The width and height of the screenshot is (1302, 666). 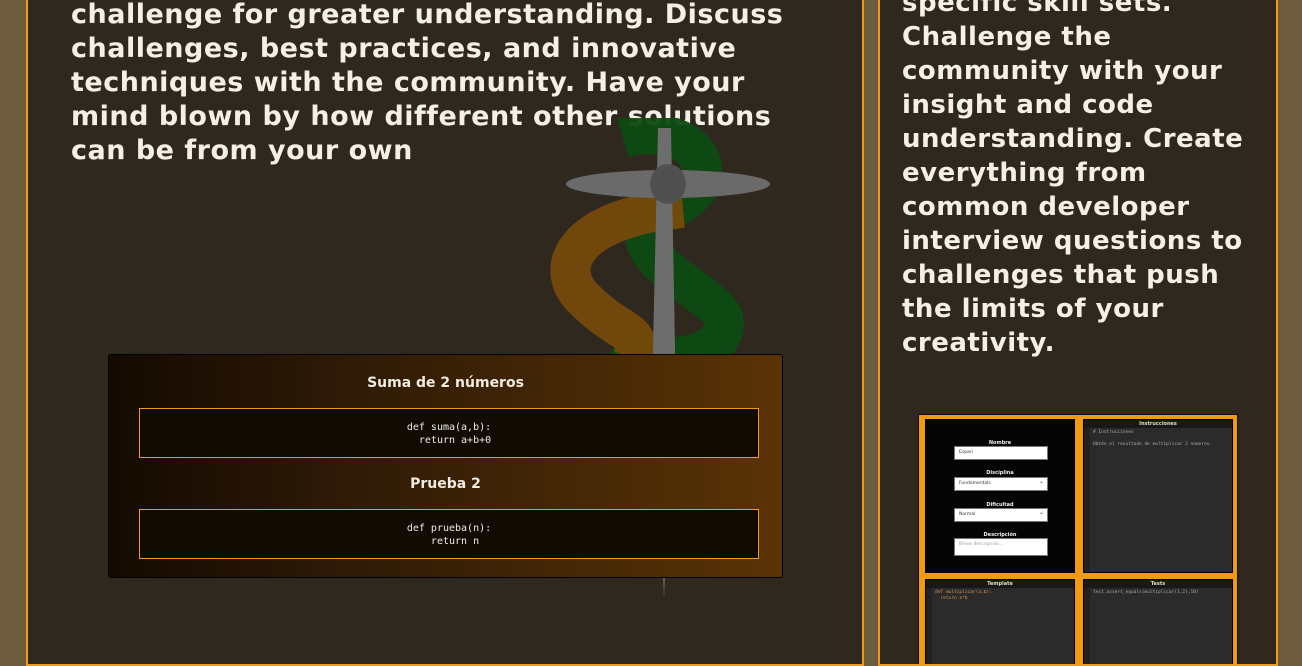 I want to click on mini-tests-title: Tests, so click(x=1158, y=584).